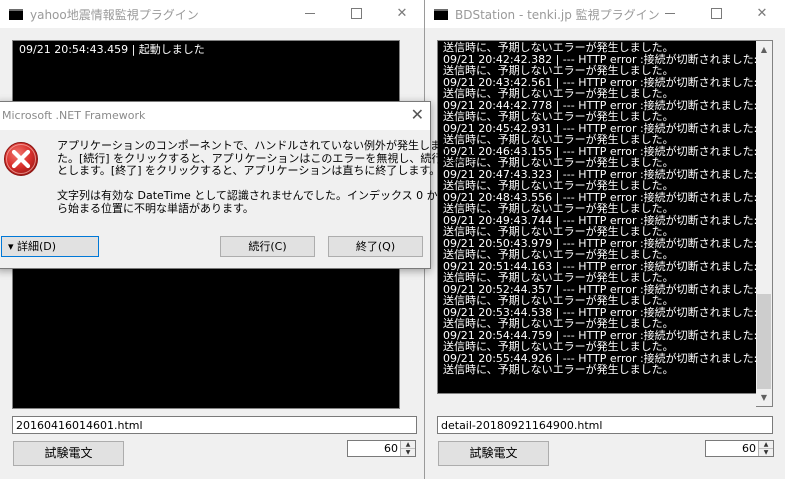 This screenshot has width=785, height=479. Describe the element at coordinates (764, 341) in the screenshot. I see `scrollbar-thumb` at that location.